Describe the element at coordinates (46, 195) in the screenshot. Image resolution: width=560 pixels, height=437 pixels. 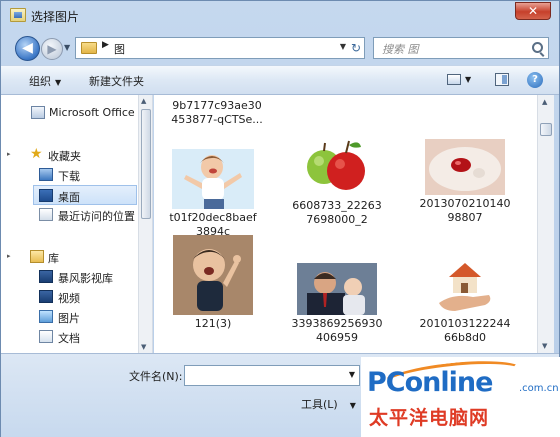
I see `desktop-icon` at that location.